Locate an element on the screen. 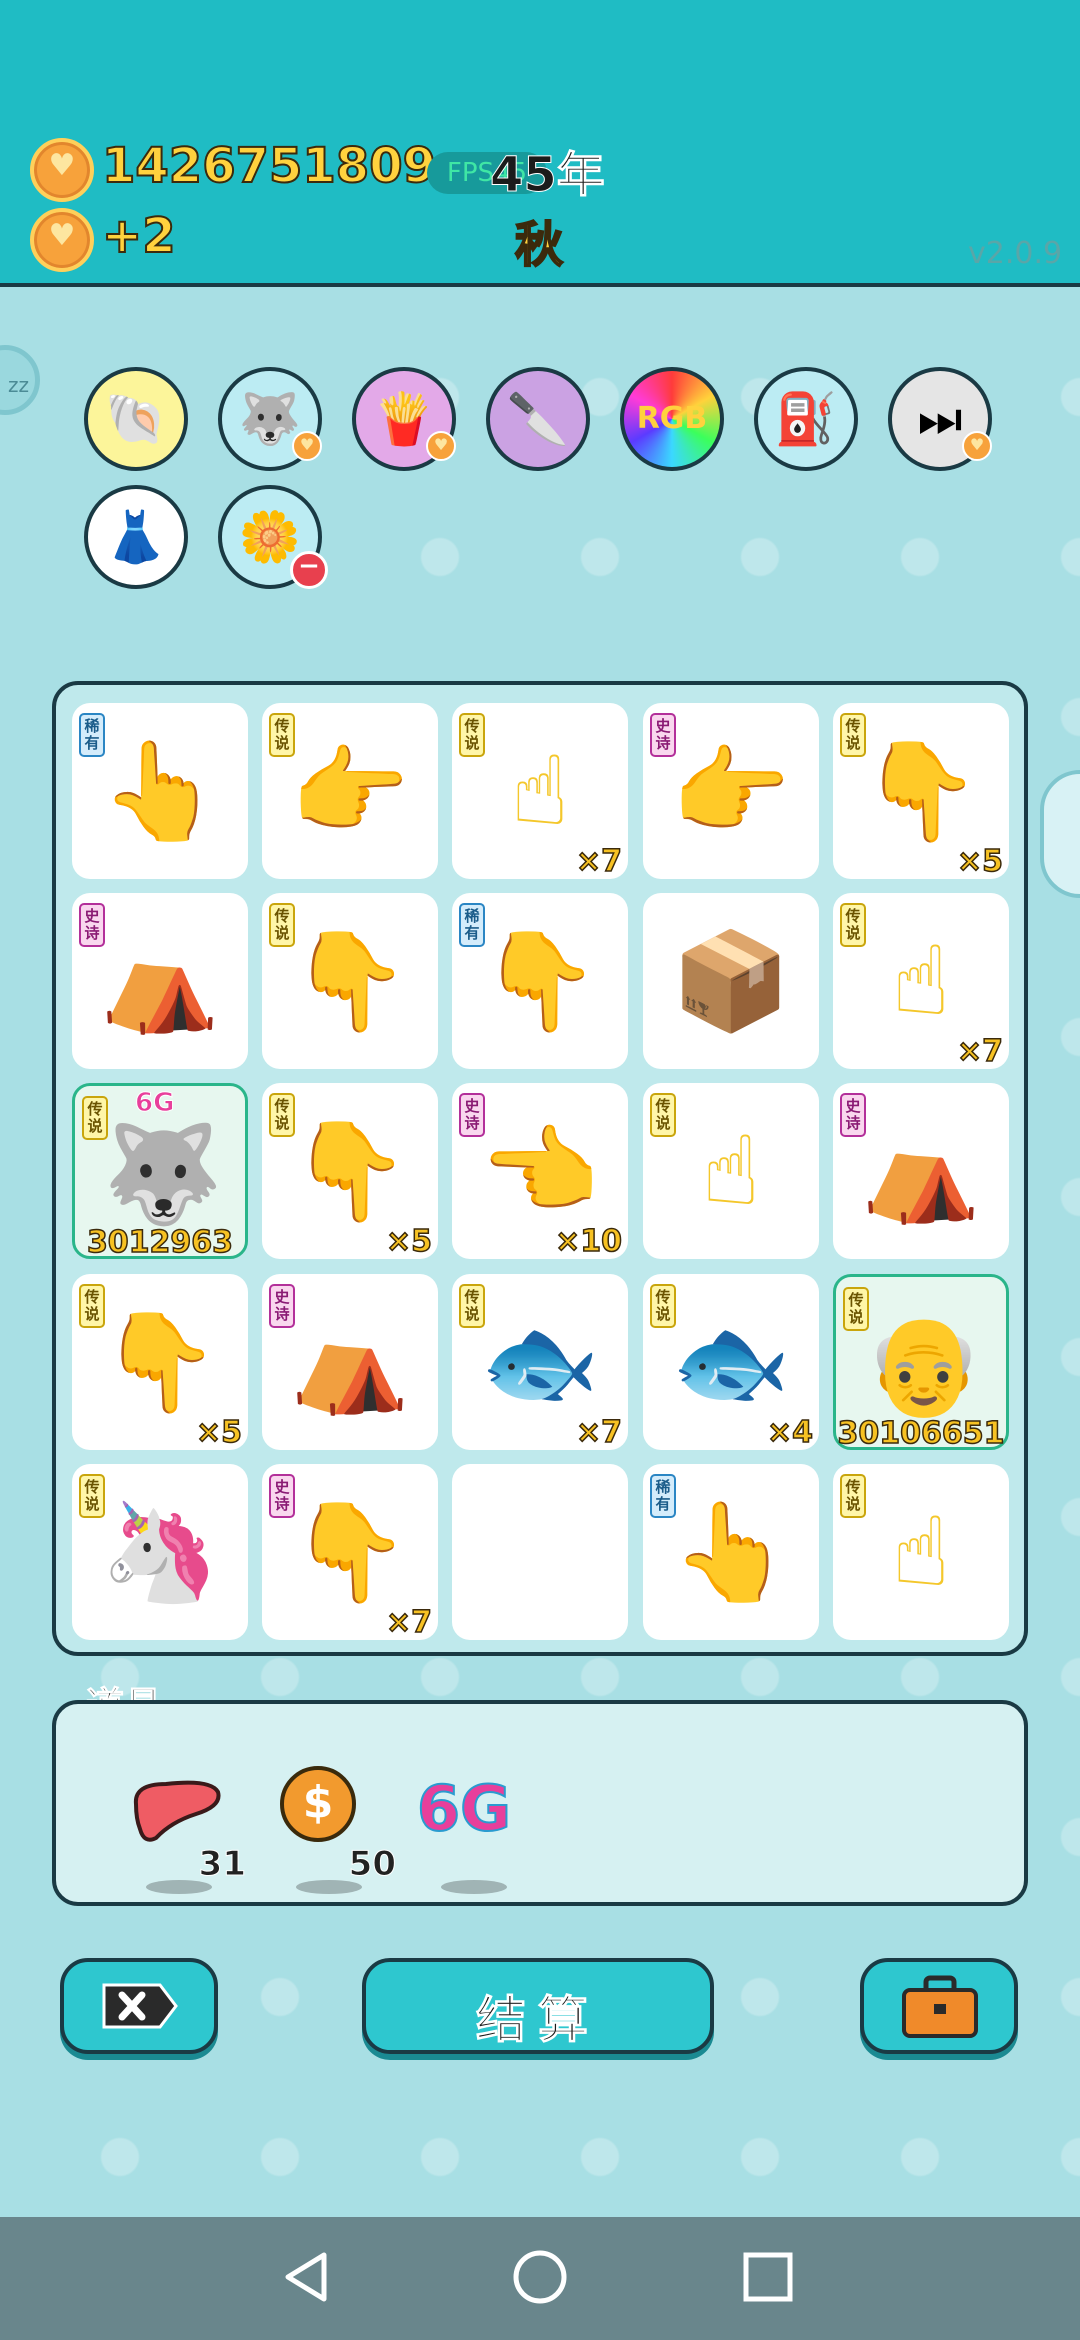  home-icon is located at coordinates (540, 2277).